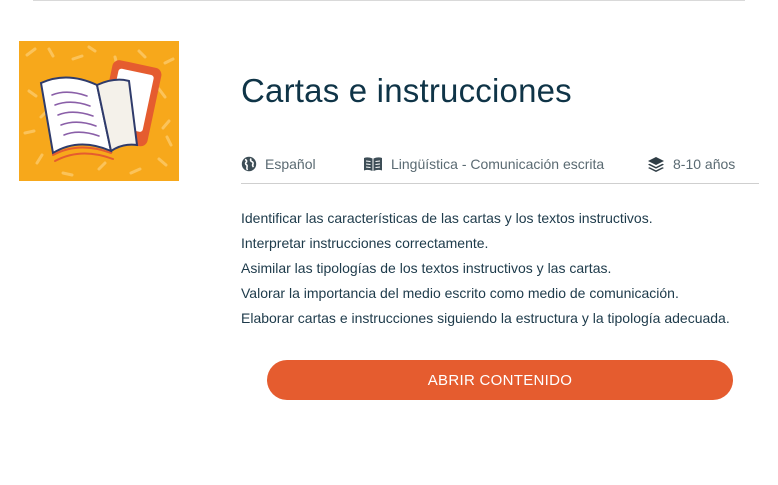 The width and height of the screenshot is (778, 485). I want to click on meta-language: Español, so click(302, 164).